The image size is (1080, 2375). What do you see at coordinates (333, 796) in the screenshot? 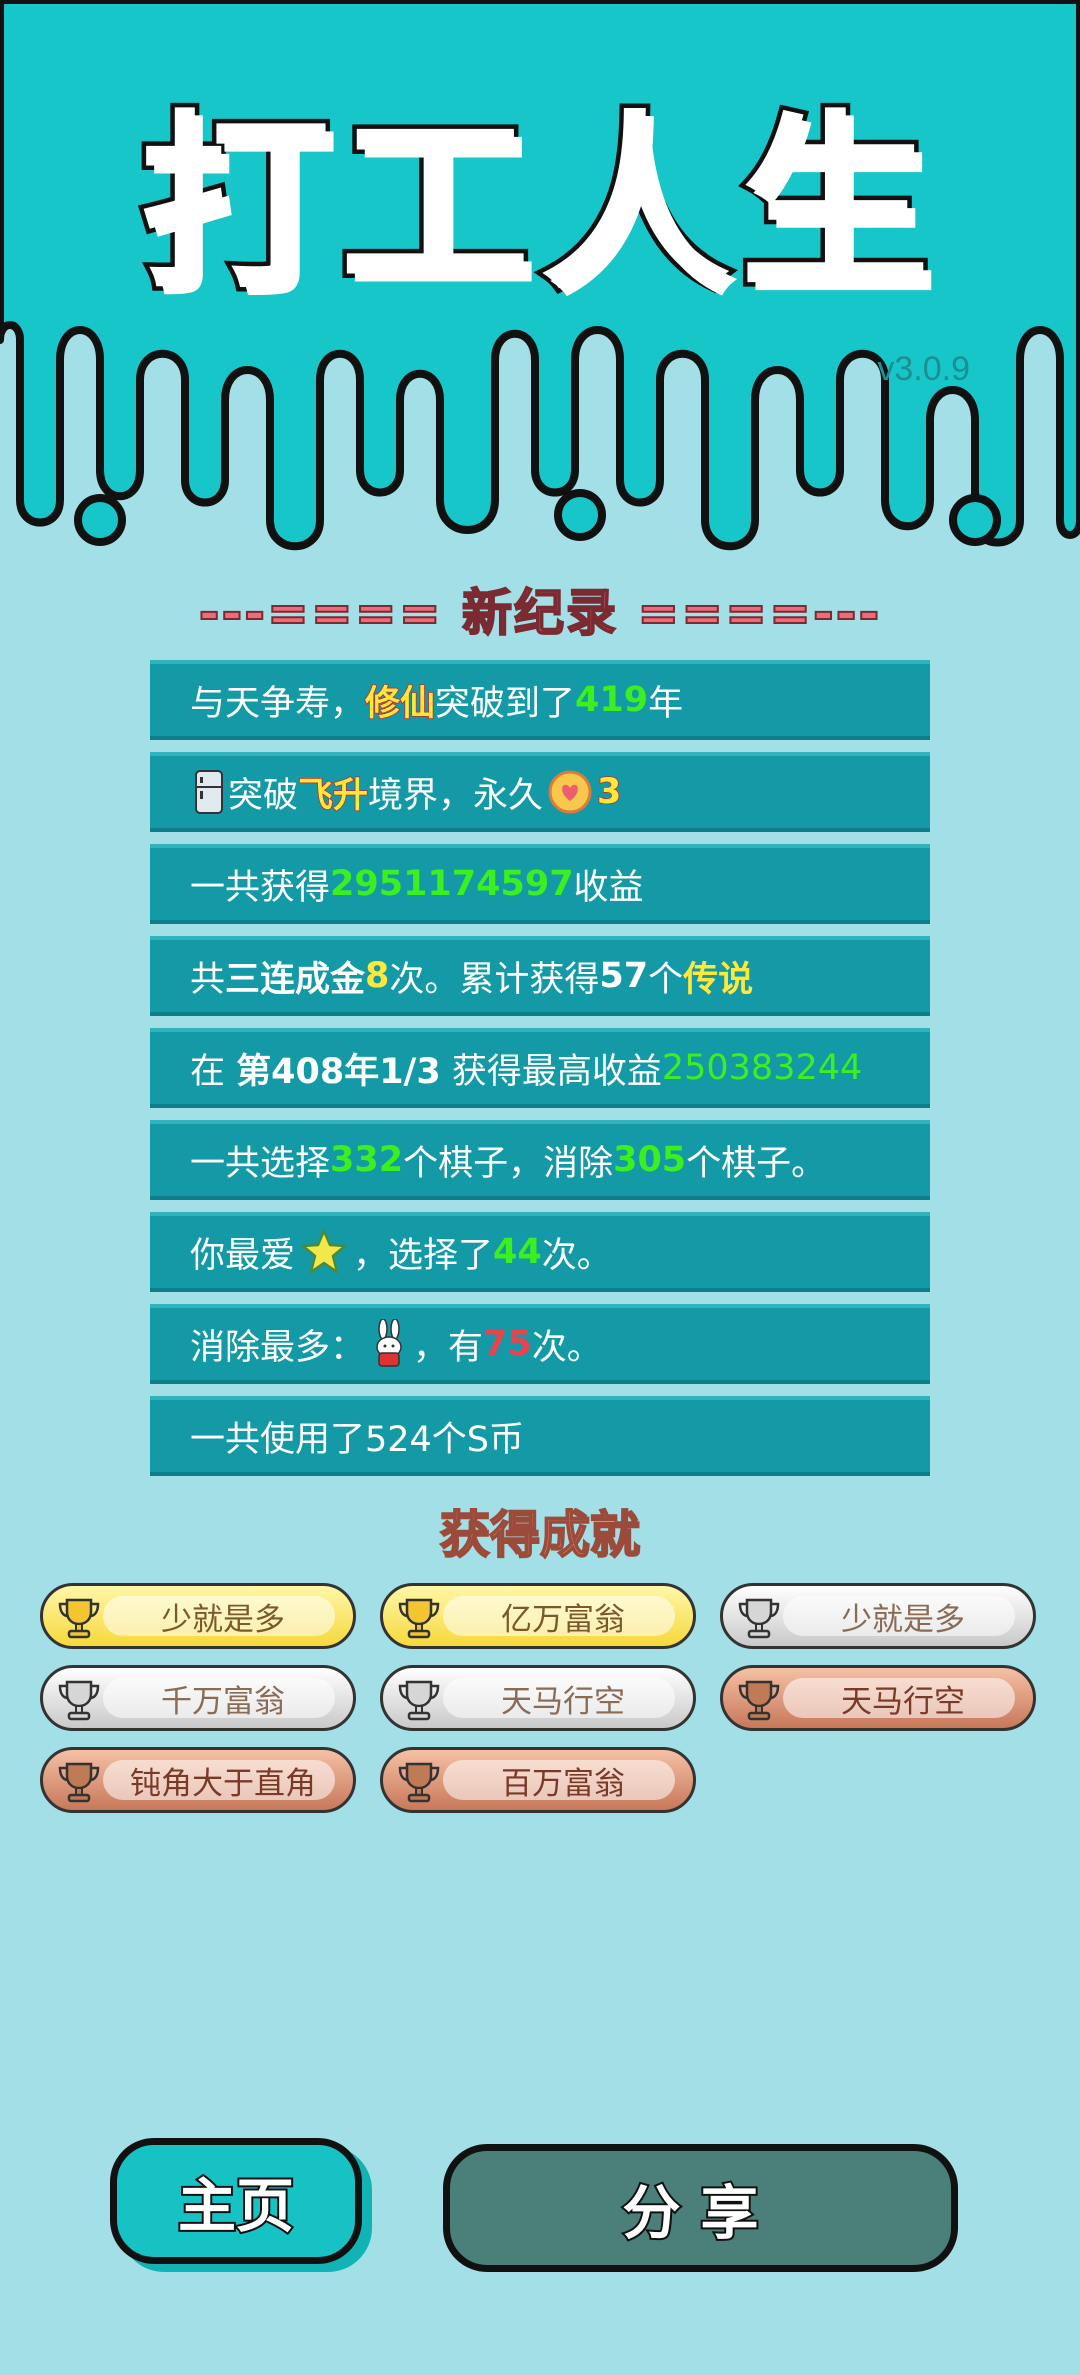
I see `stat-highlight: 飞升` at bounding box center [333, 796].